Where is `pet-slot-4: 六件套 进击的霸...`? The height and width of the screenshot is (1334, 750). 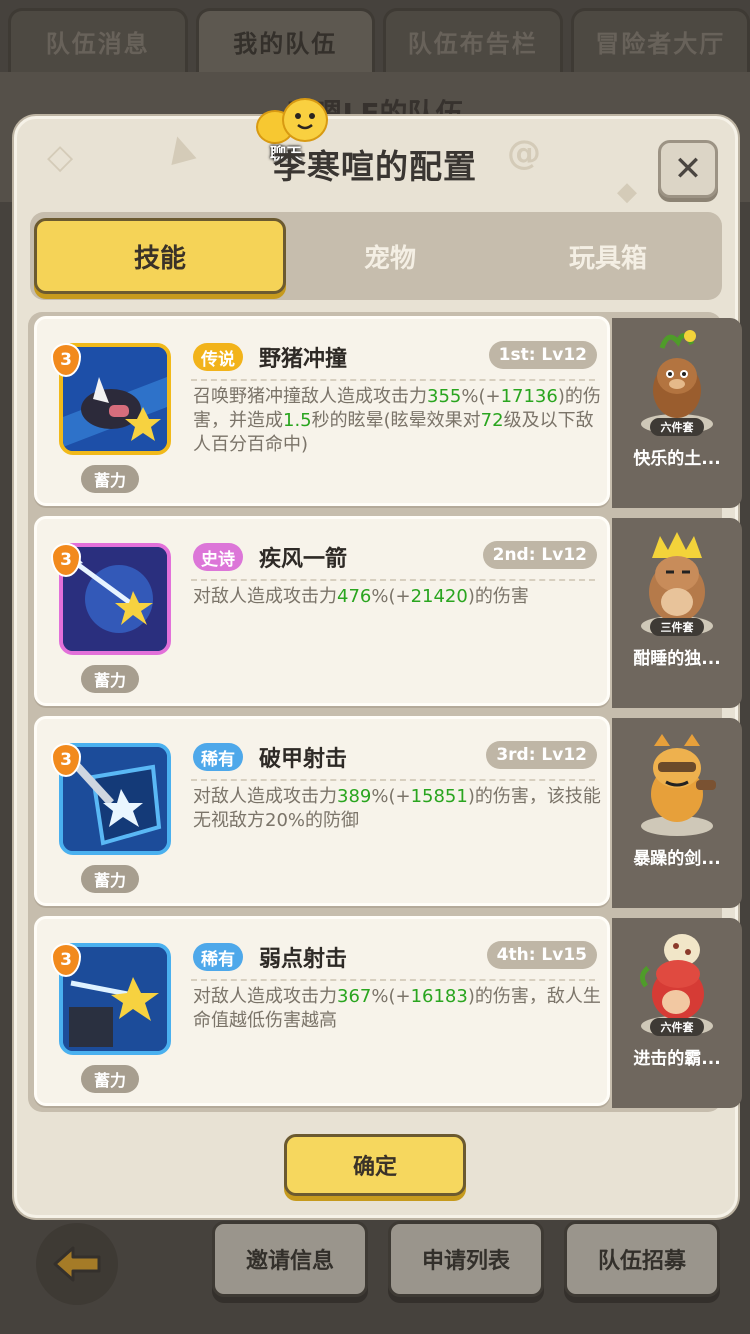 pet-slot-4: 六件套 进击的霸... is located at coordinates (677, 1013).